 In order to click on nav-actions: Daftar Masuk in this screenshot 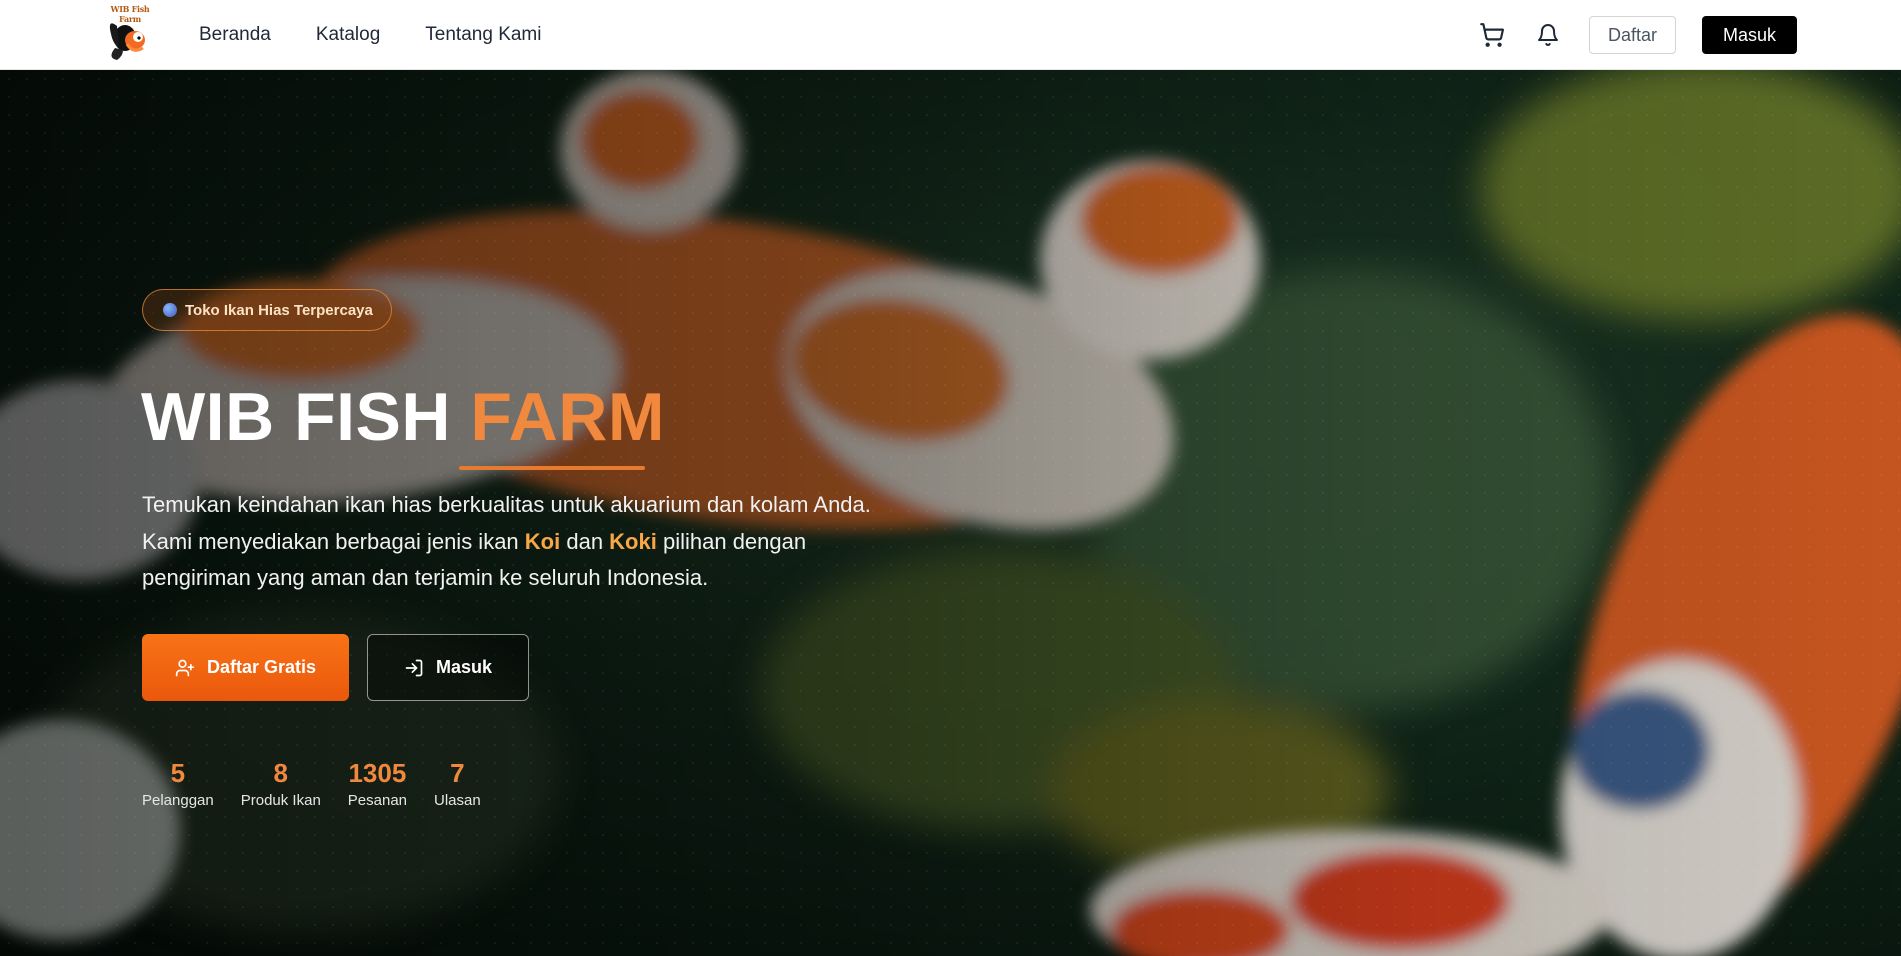, I will do `click(1637, 35)`.